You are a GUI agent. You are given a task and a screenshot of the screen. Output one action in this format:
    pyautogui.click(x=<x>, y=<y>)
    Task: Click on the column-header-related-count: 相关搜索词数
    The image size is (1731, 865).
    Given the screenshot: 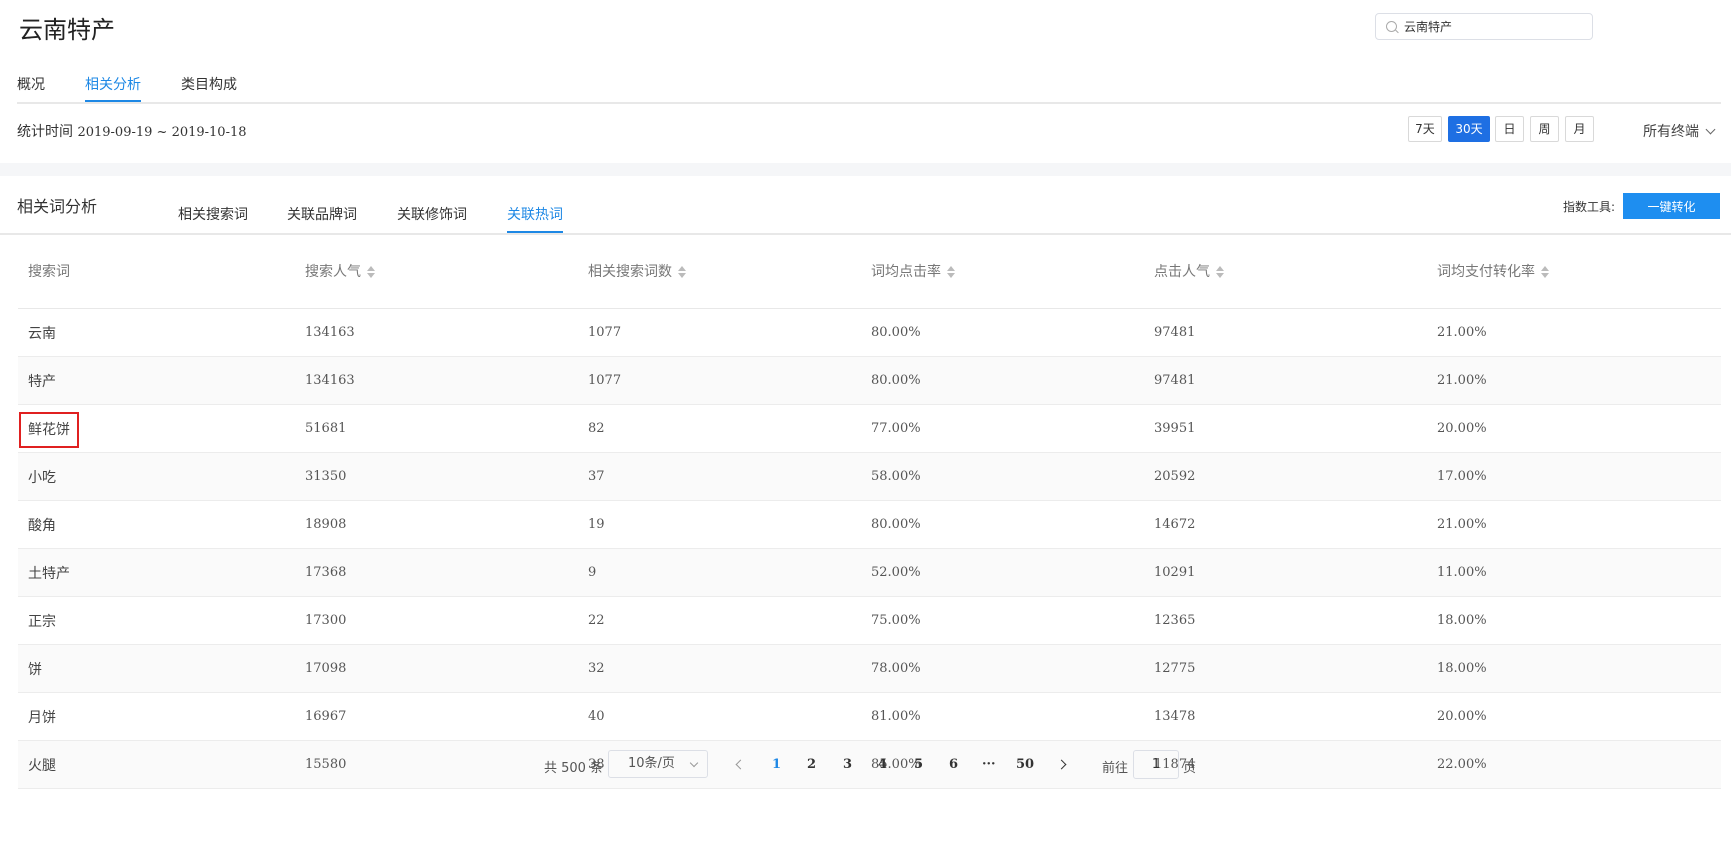 What is the action you would take?
    pyautogui.click(x=729, y=271)
    